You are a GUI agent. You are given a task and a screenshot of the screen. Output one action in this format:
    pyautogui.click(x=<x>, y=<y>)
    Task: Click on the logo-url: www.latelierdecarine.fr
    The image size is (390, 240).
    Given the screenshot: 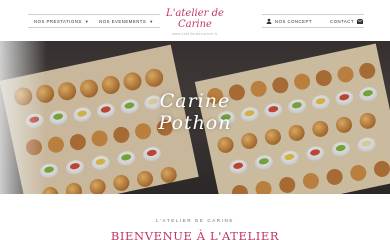 What is the action you would take?
    pyautogui.click(x=195, y=34)
    